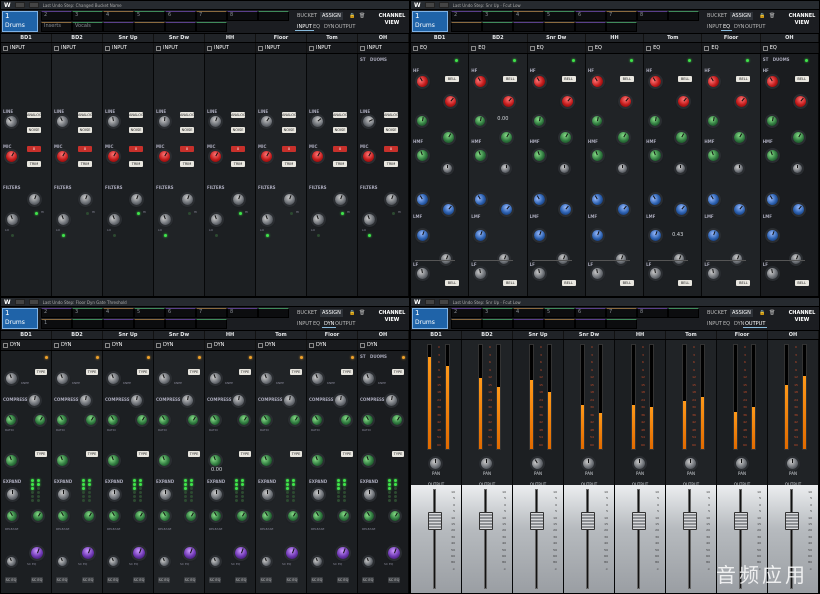 This screenshot has width=820, height=594. I want to click on sc-q-knob, so click(113, 561).